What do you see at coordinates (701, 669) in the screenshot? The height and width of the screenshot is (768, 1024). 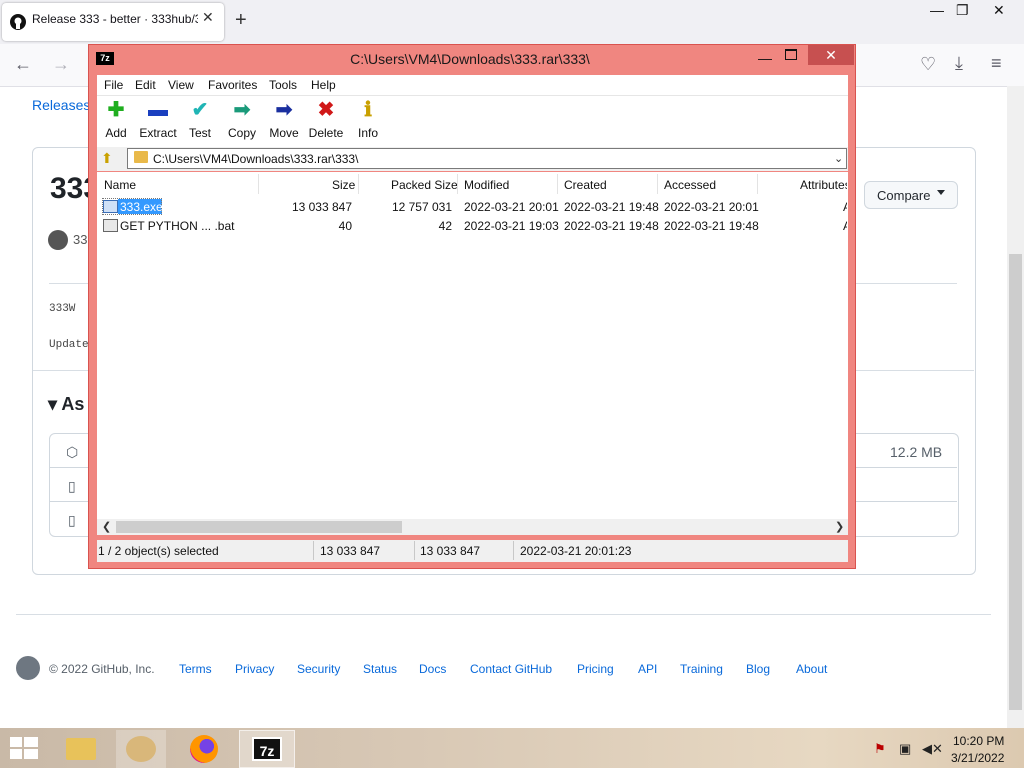 I see `footer-link-training: Training` at bounding box center [701, 669].